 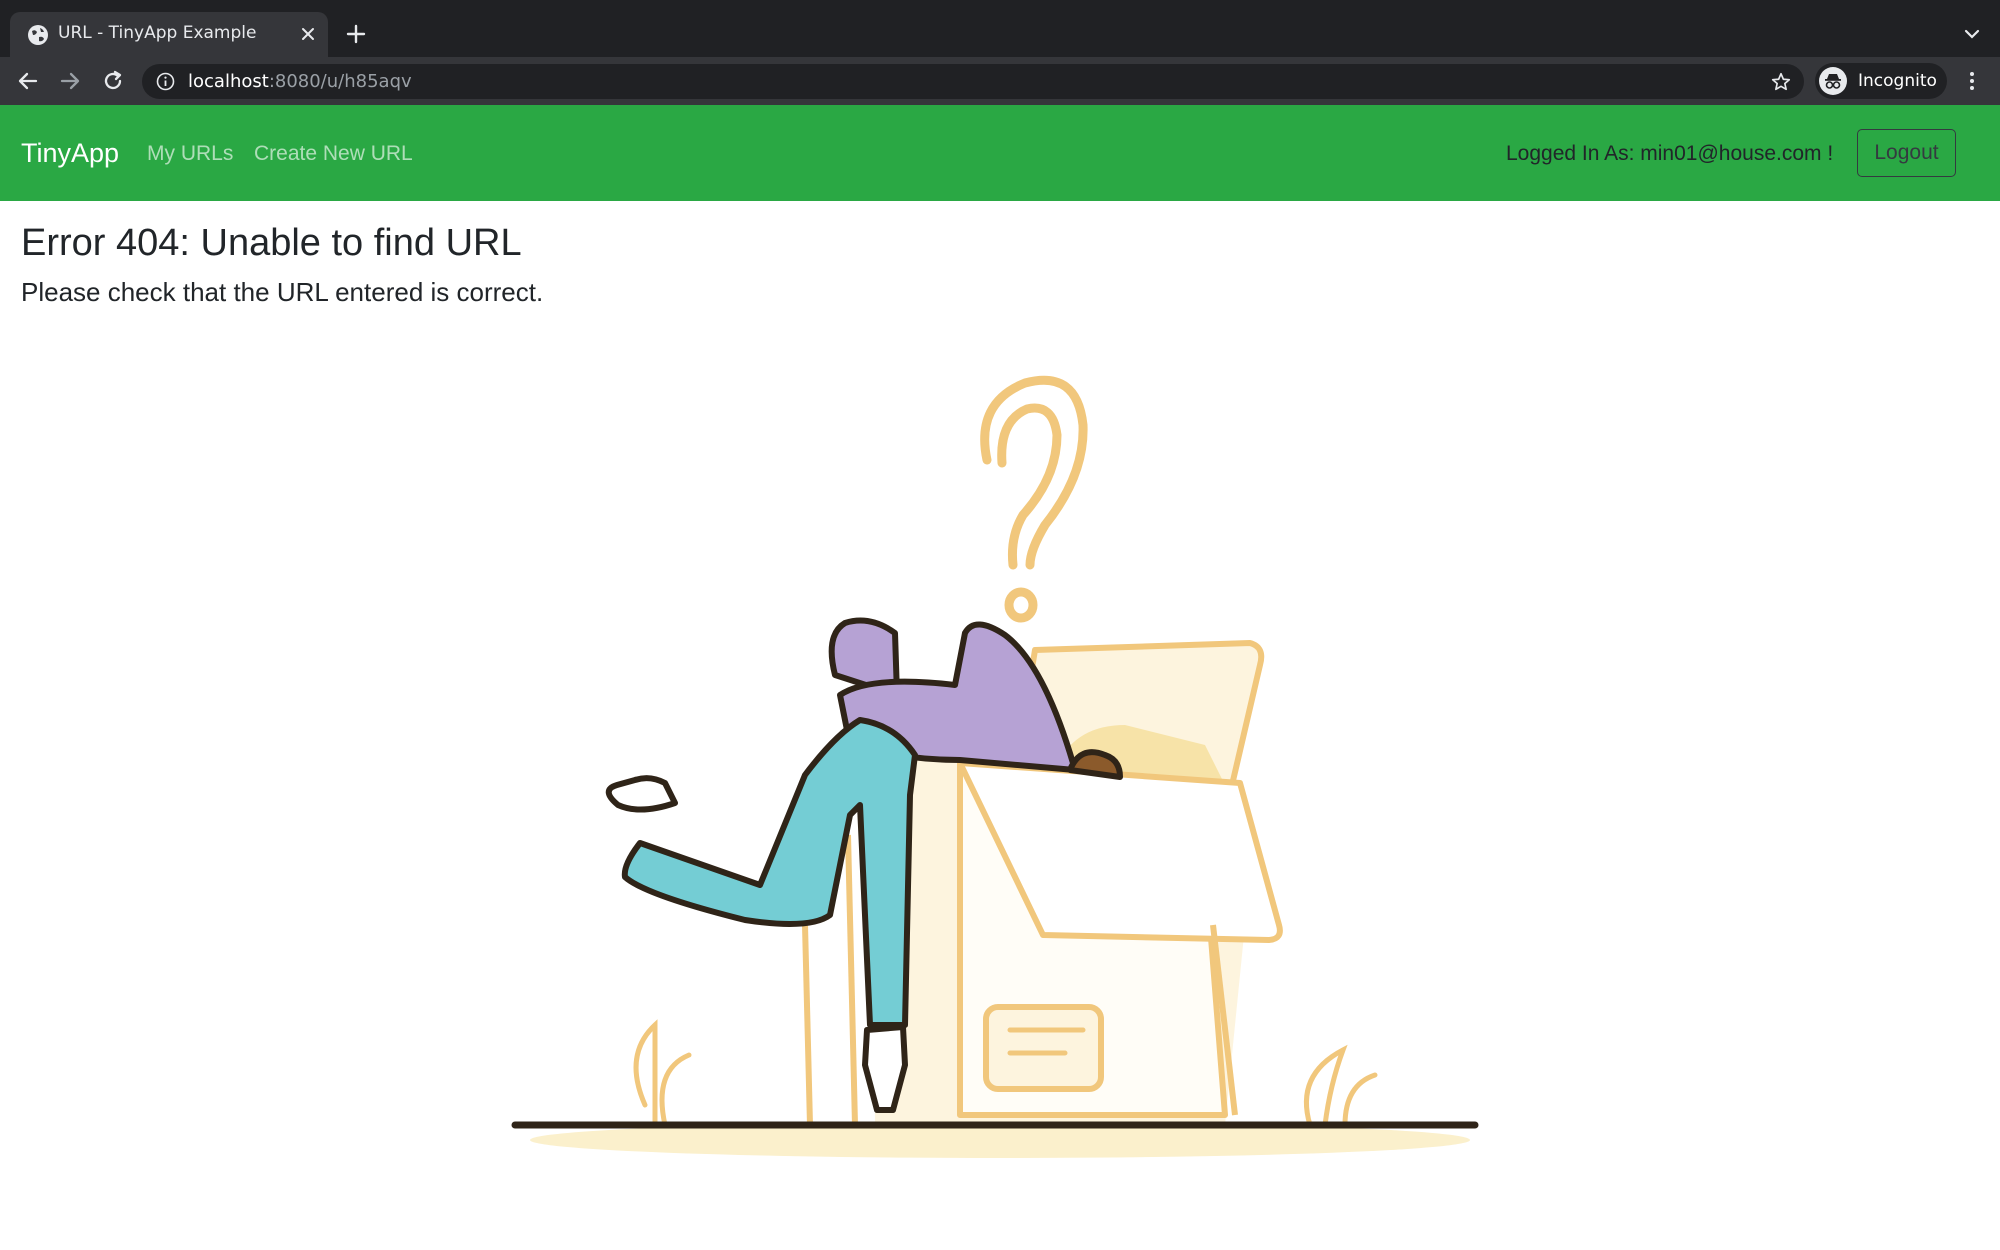 What do you see at coordinates (190, 154) in the screenshot?
I see `nav-link-my-urls: My URLs` at bounding box center [190, 154].